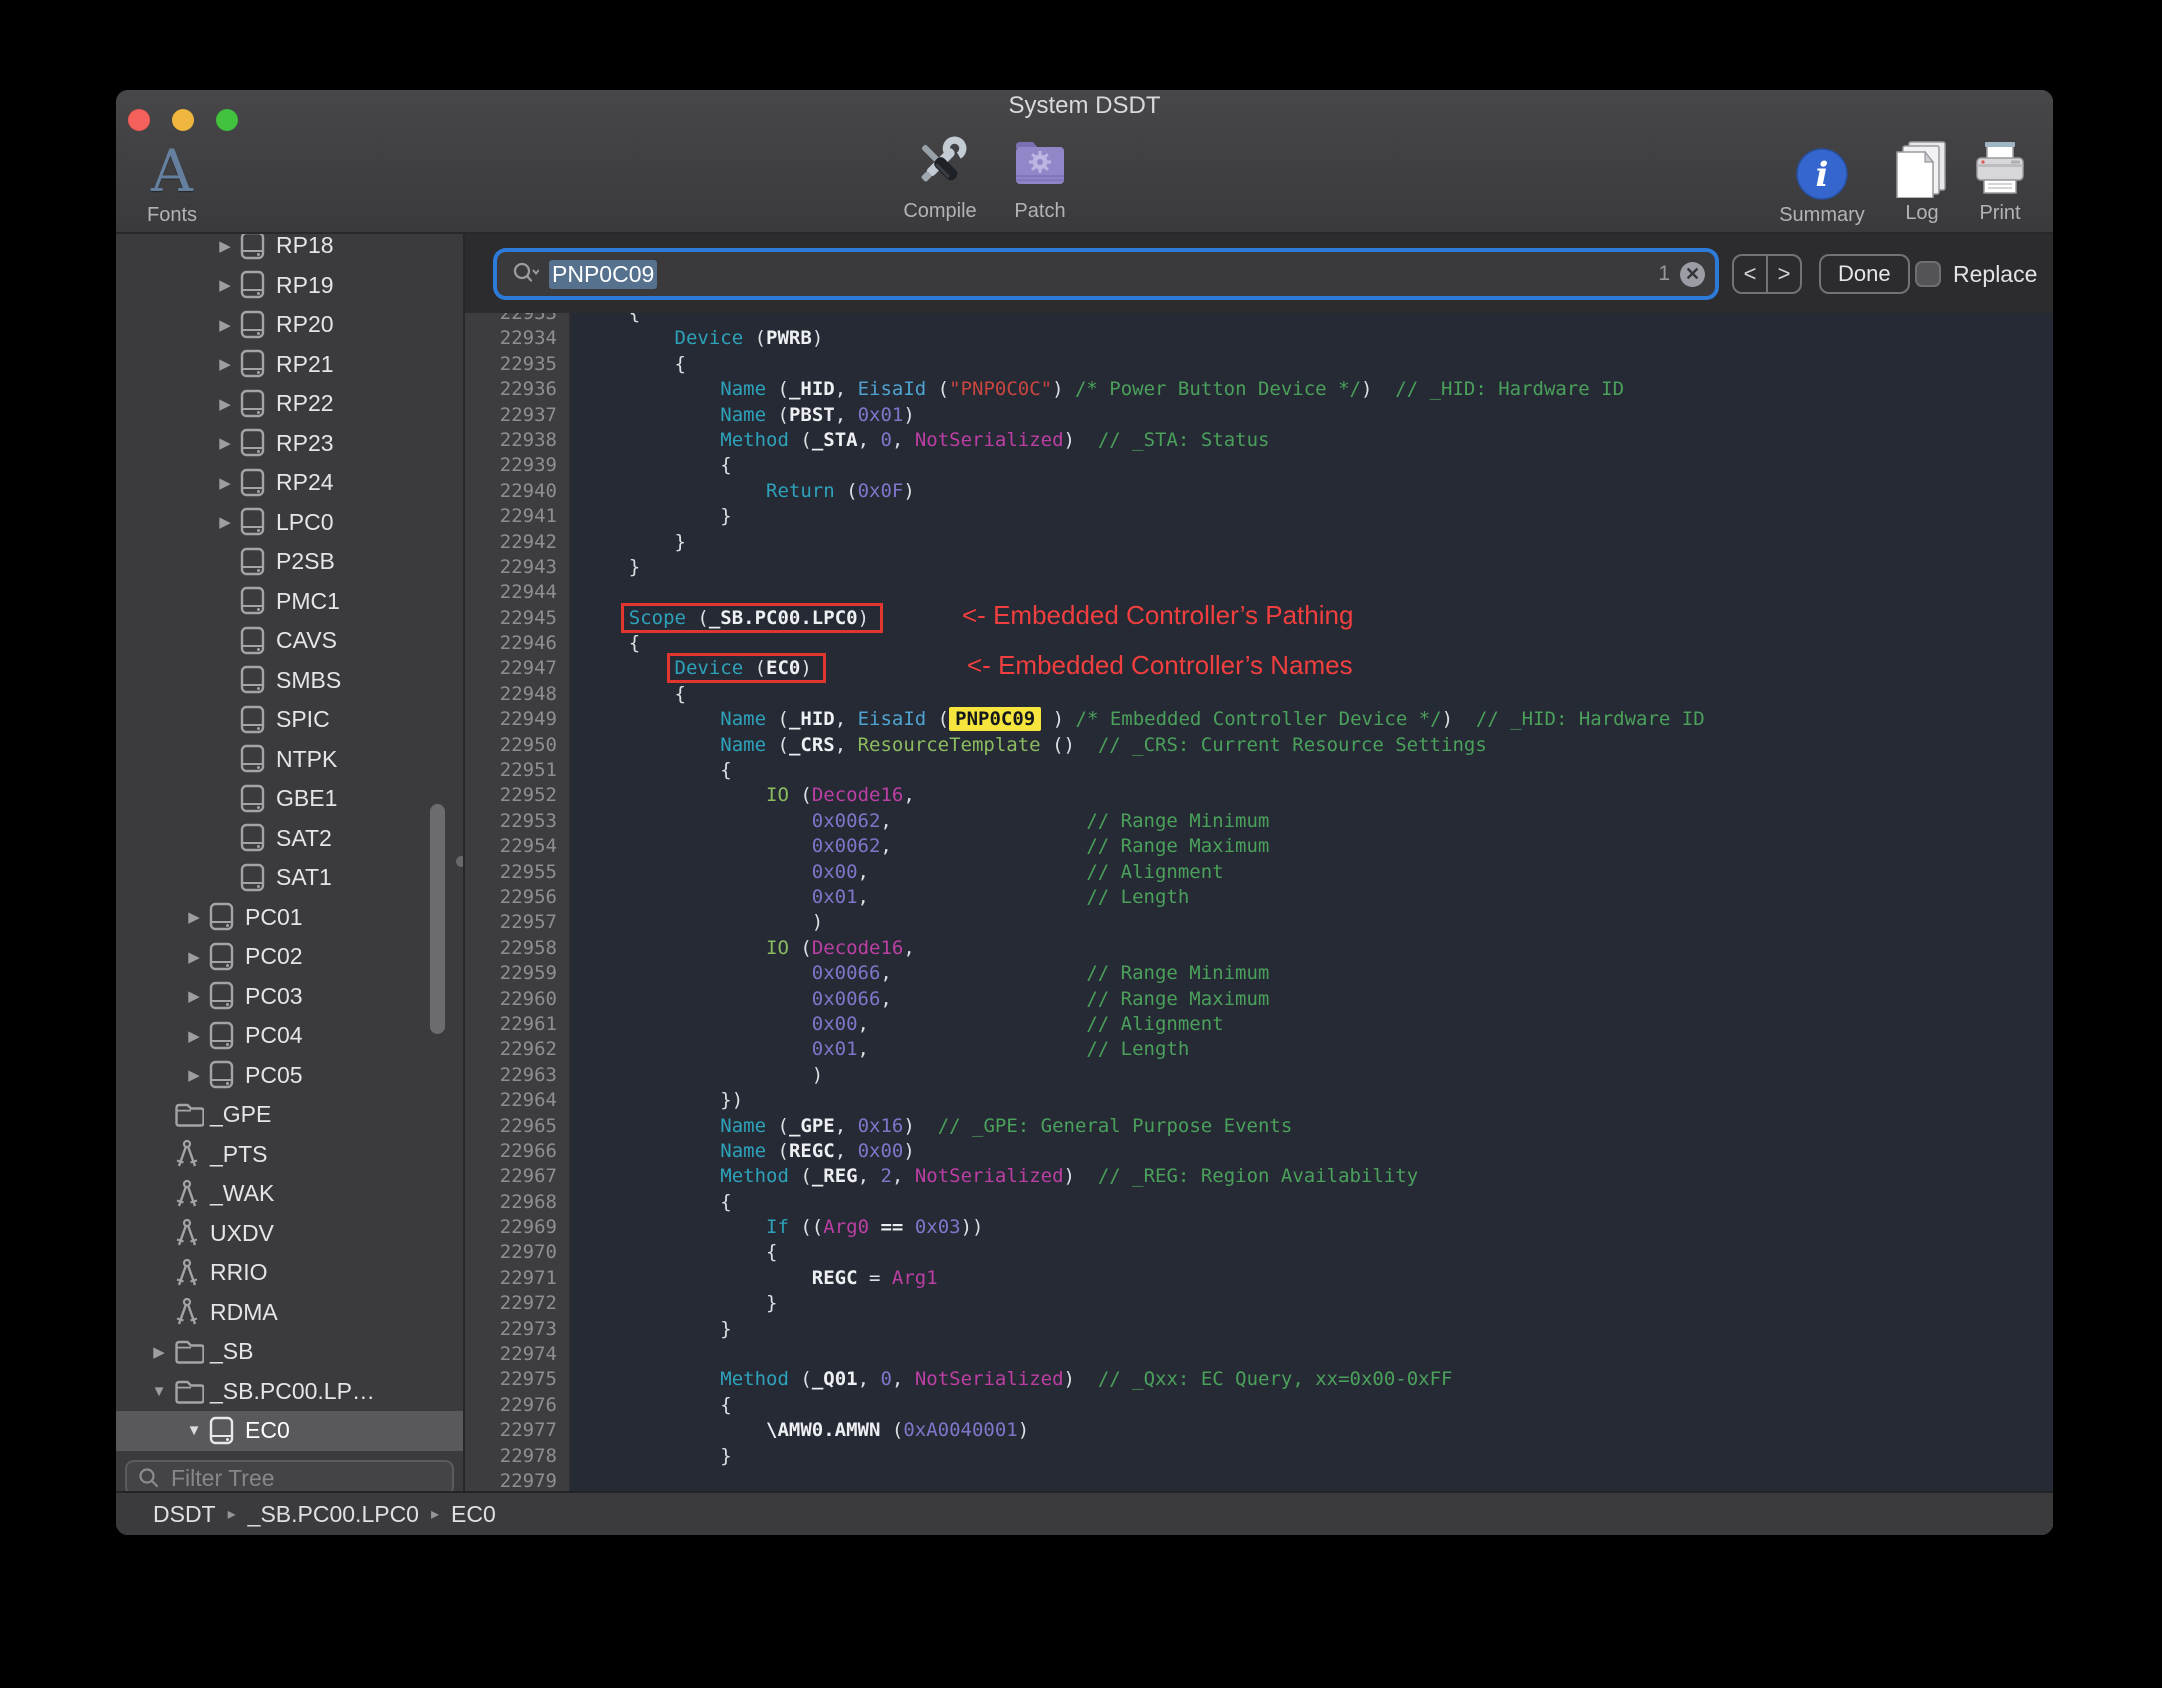 This screenshot has width=2162, height=1688. I want to click on tree-item-label: CAVS, so click(306, 640).